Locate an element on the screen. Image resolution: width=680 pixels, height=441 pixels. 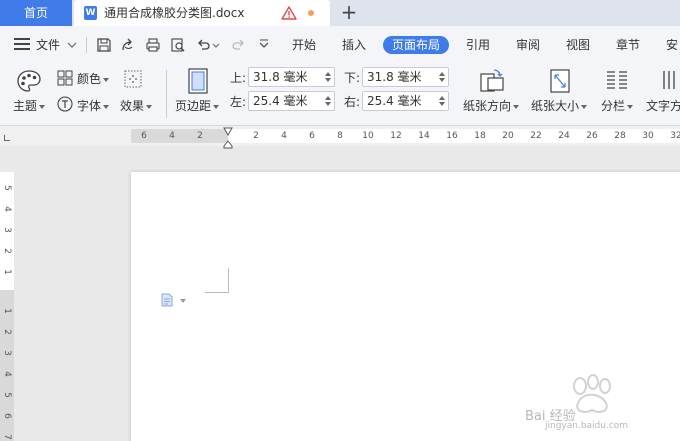
font-button: 字体 is located at coordinates (93, 105).